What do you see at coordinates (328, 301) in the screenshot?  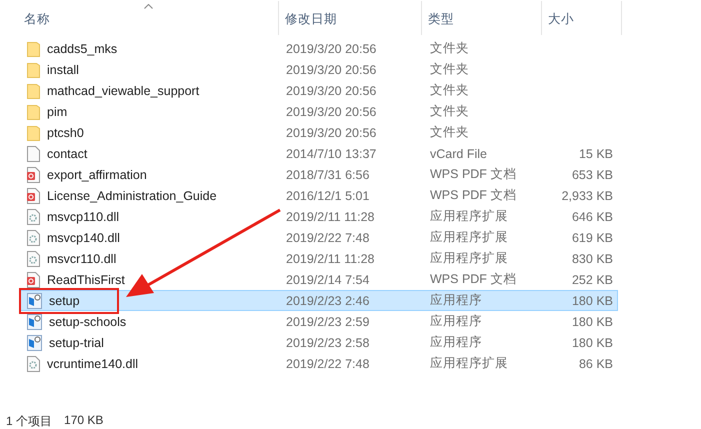 I see `modified-date: 2019/2/23 2:46` at bounding box center [328, 301].